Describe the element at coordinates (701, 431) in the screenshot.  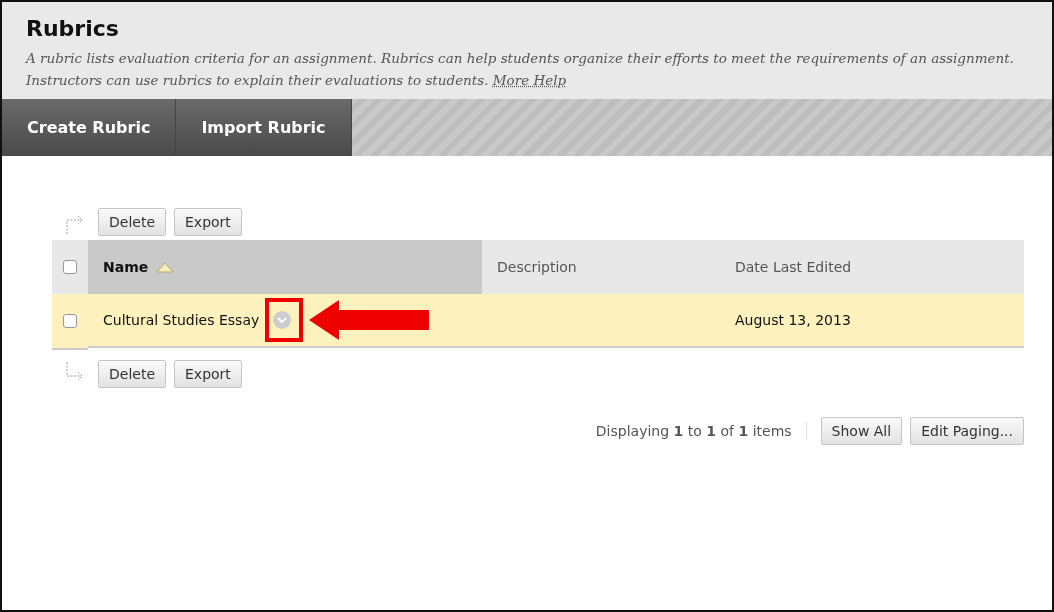
I see `paging-summary: Displaying 1 to 1 of 1 items` at that location.